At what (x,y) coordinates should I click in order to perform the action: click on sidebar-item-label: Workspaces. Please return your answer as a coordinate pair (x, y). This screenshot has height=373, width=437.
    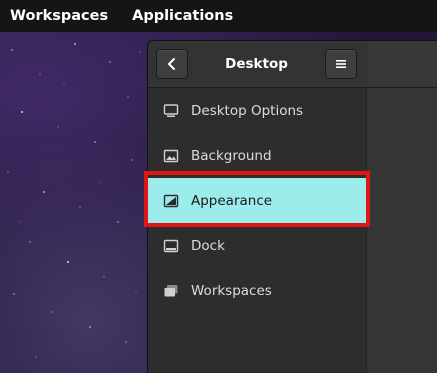
    Looking at the image, I should click on (231, 290).